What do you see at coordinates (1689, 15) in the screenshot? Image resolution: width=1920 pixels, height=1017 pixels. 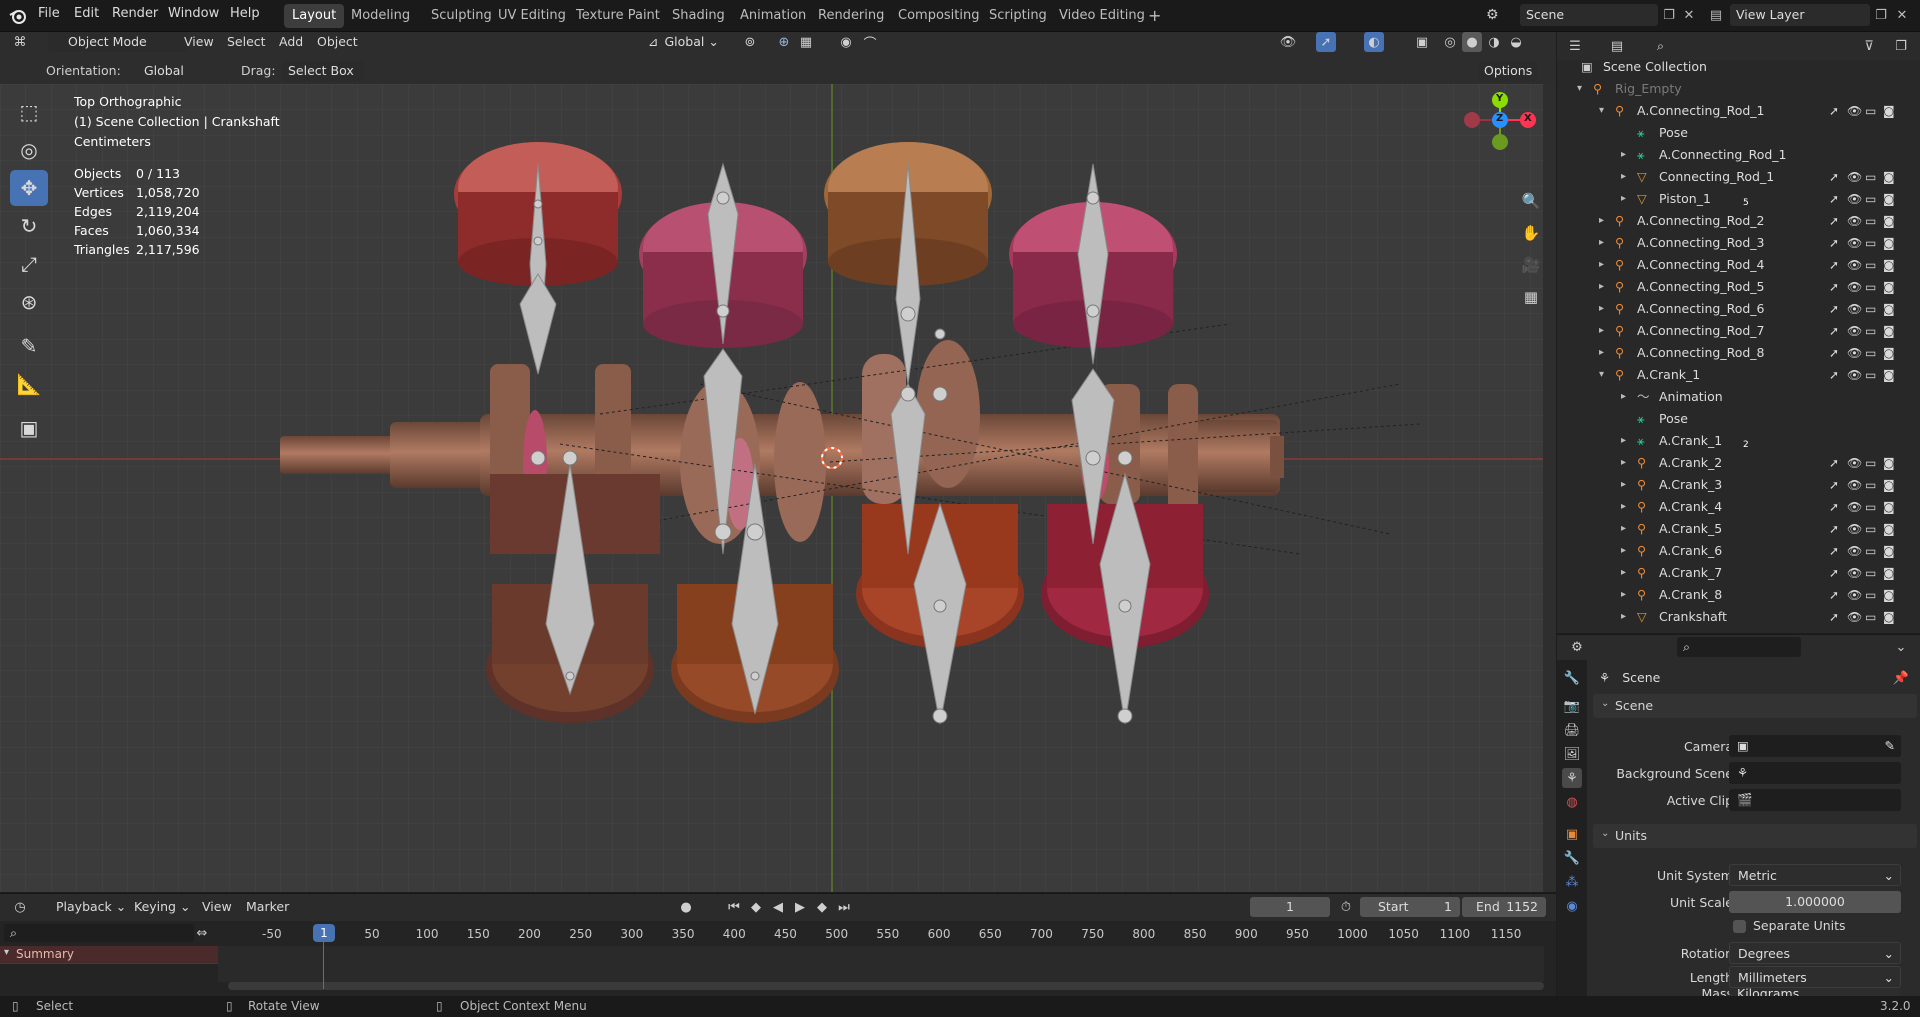 I see `delete-scene-icon: ✕` at bounding box center [1689, 15].